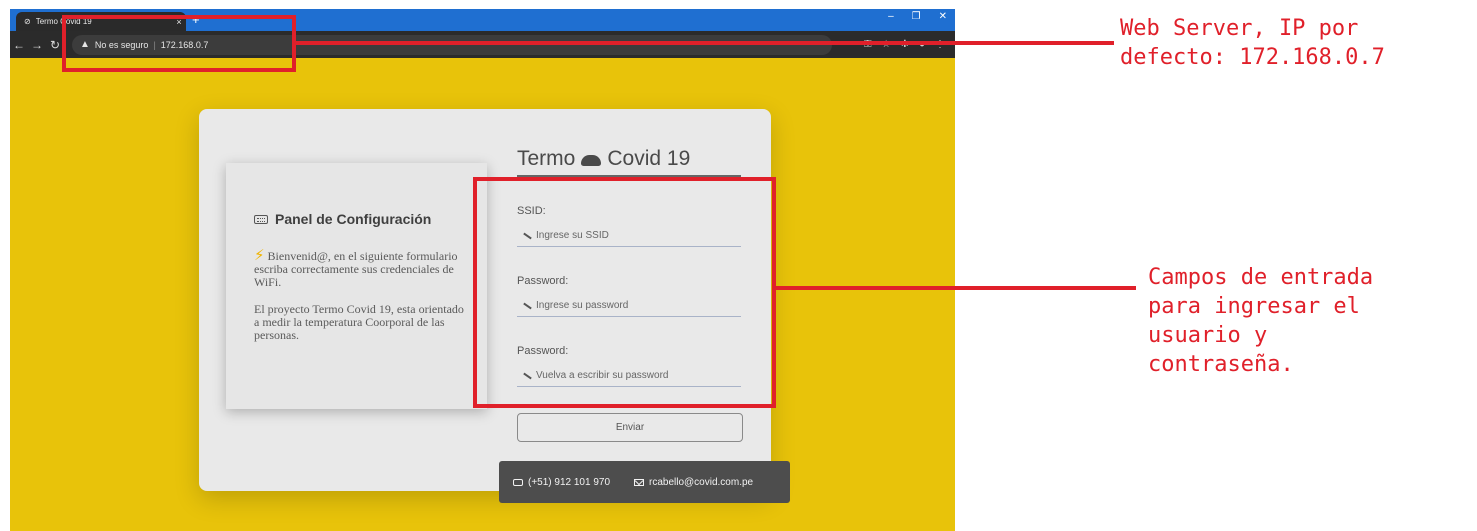 The width and height of the screenshot is (1477, 531). I want to click on submit-button: Enviar, so click(630, 427).